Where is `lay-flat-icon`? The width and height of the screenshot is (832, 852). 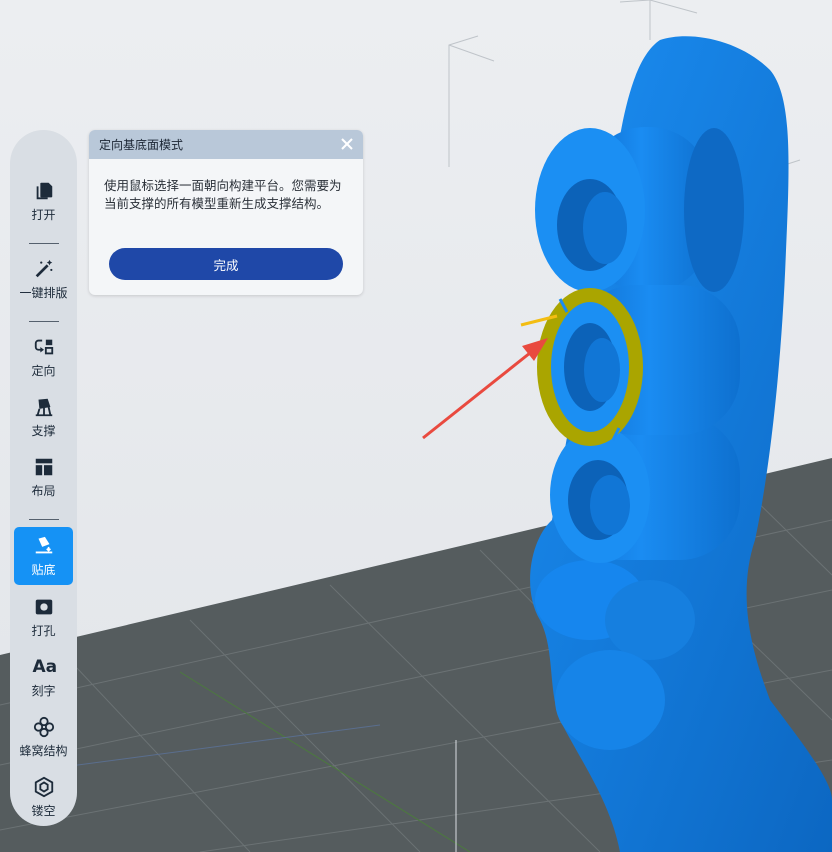
lay-flat-icon is located at coordinates (43, 545).